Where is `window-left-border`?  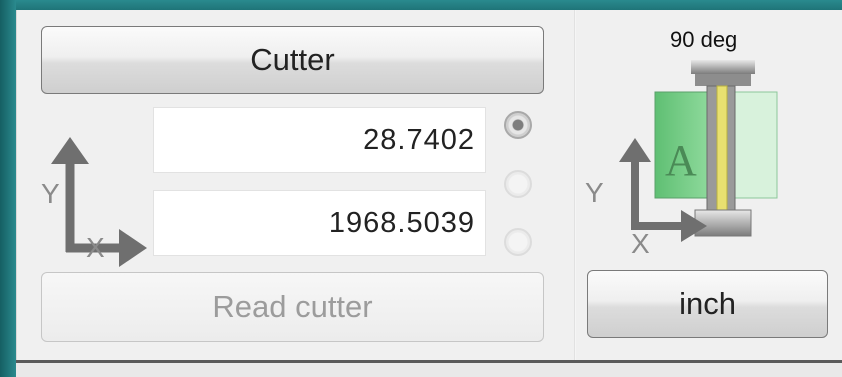 window-left-border is located at coordinates (8, 188).